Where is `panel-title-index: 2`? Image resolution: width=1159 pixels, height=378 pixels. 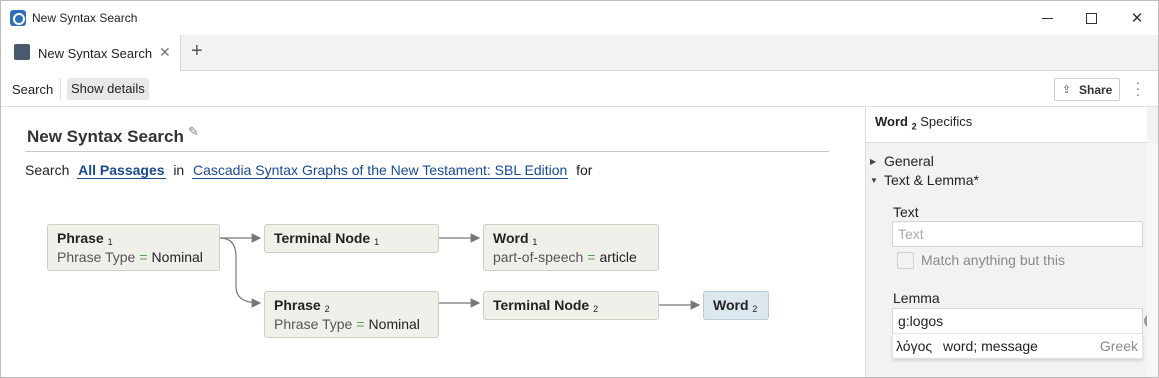 panel-title-index: 2 is located at coordinates (914, 126).